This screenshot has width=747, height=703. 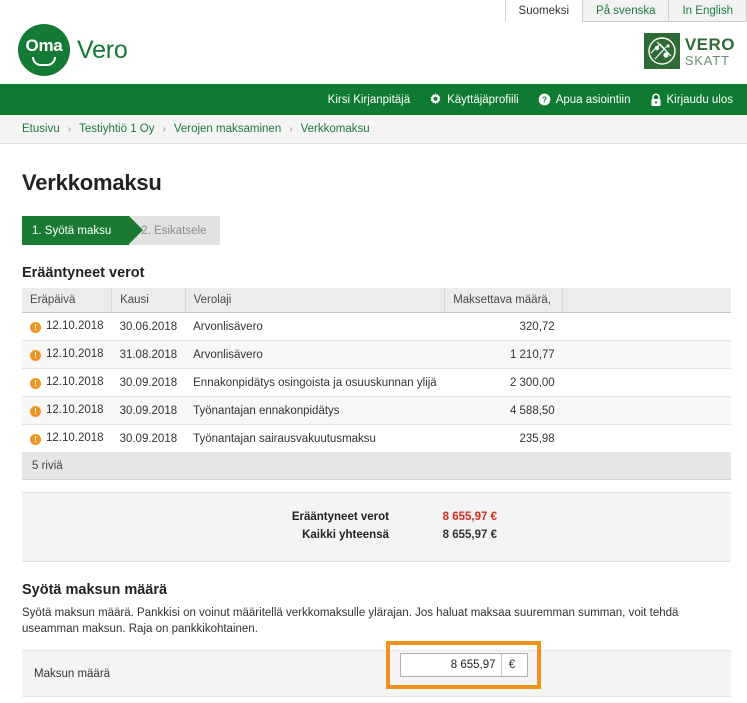 I want to click on vero-logo-text: Vero, so click(x=102, y=49).